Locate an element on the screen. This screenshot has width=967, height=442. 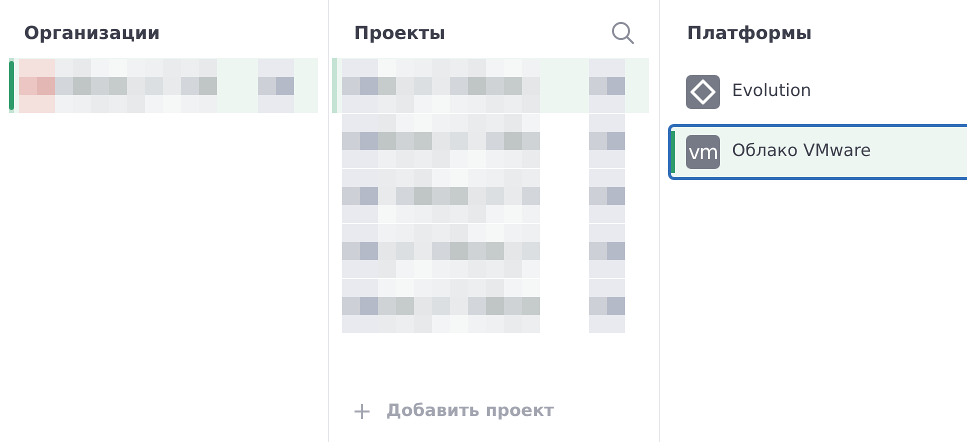
platform-item: vm Облако VMware is located at coordinates (817, 152).